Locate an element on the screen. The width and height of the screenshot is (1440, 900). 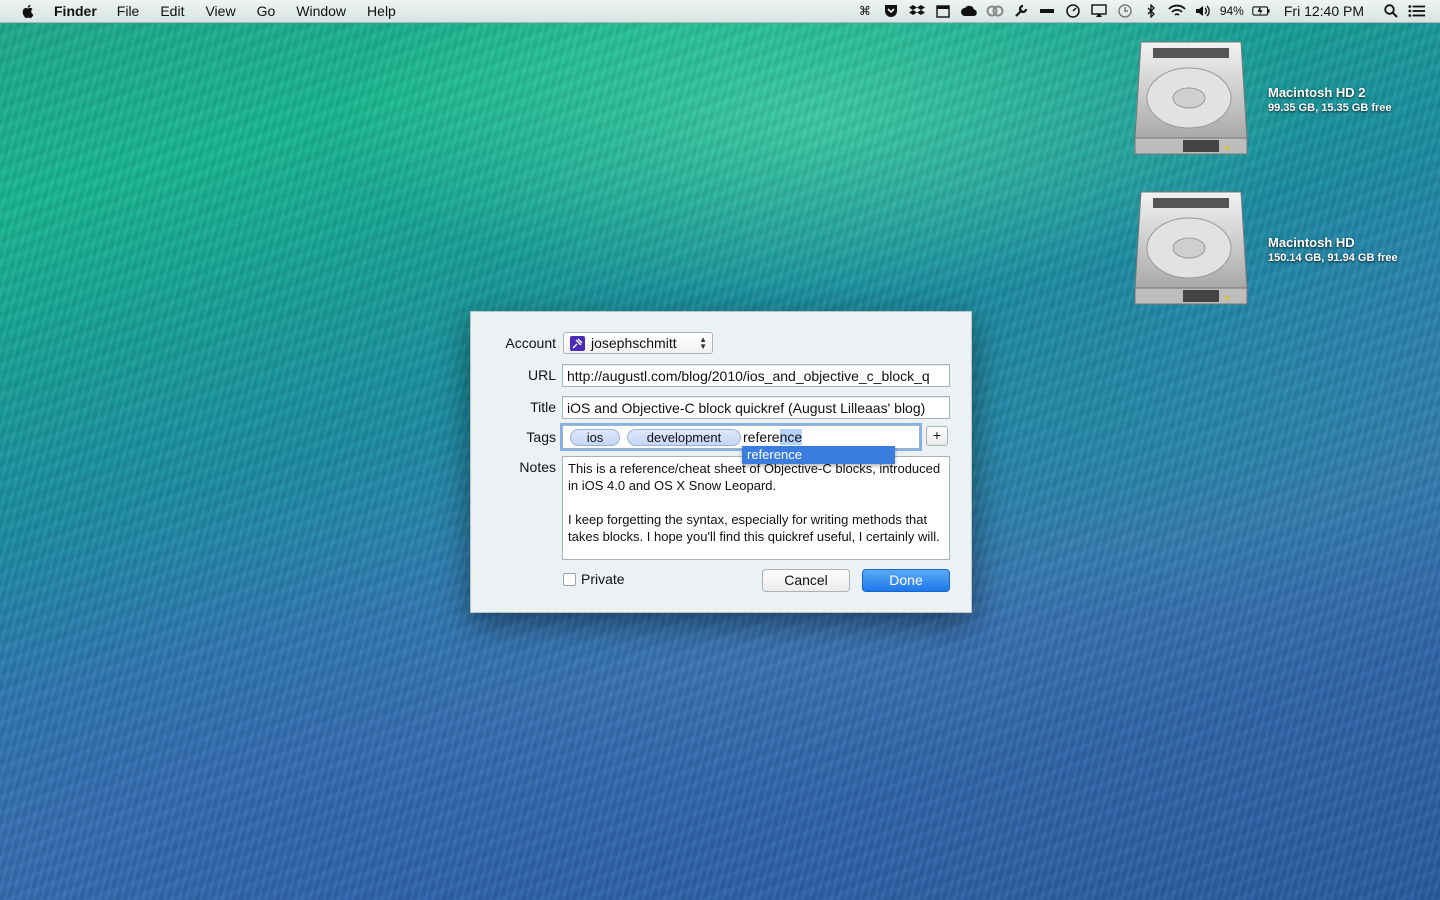
autocomplete-selection: nce is located at coordinates (791, 437).